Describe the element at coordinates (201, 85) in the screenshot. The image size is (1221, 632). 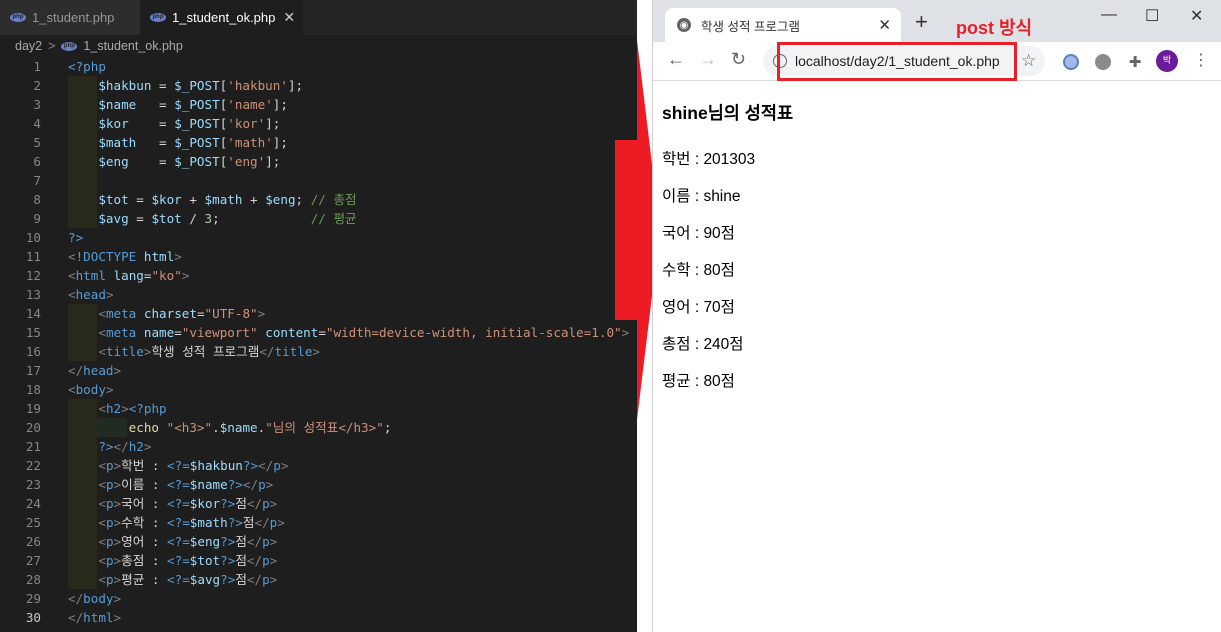
I see `code-line: $hakbun = $_POST['hakbun'];` at that location.